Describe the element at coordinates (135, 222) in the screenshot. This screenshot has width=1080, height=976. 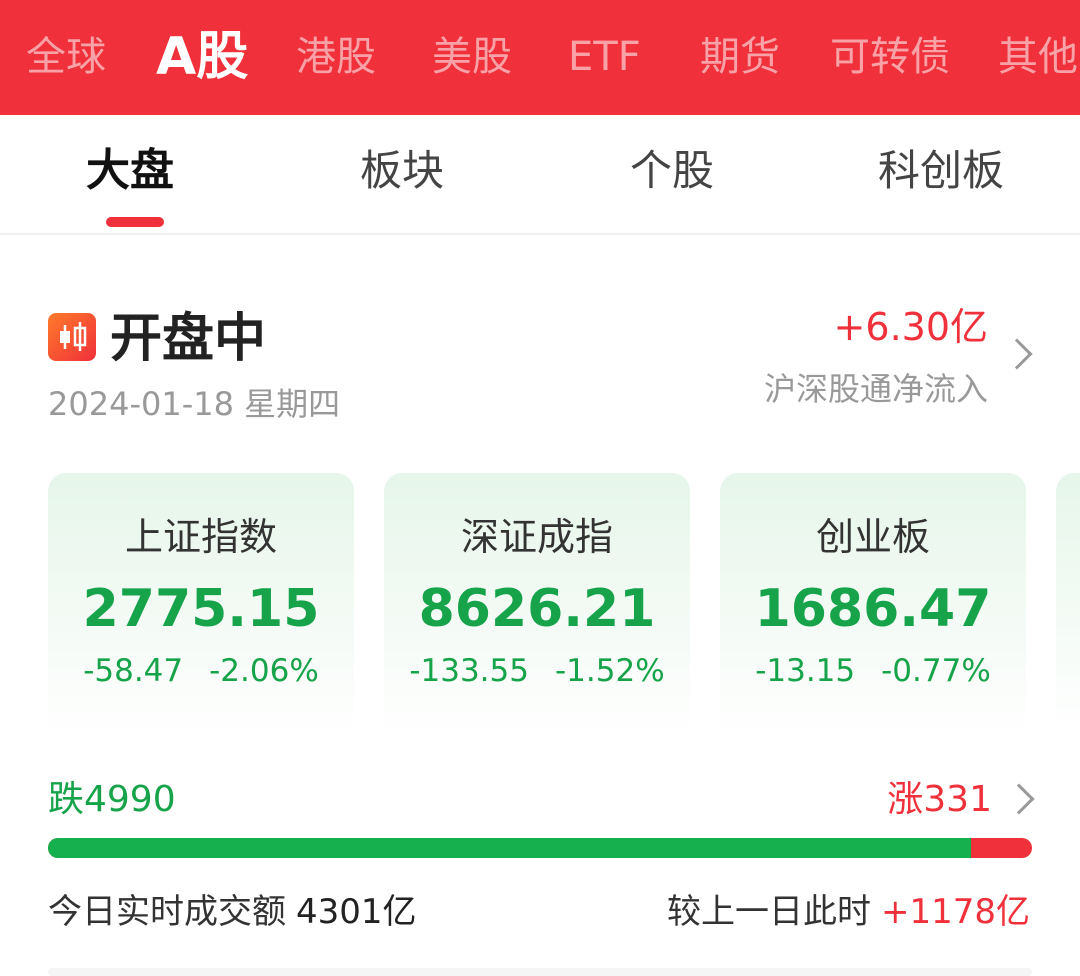
I see `active-tab-indicator` at that location.